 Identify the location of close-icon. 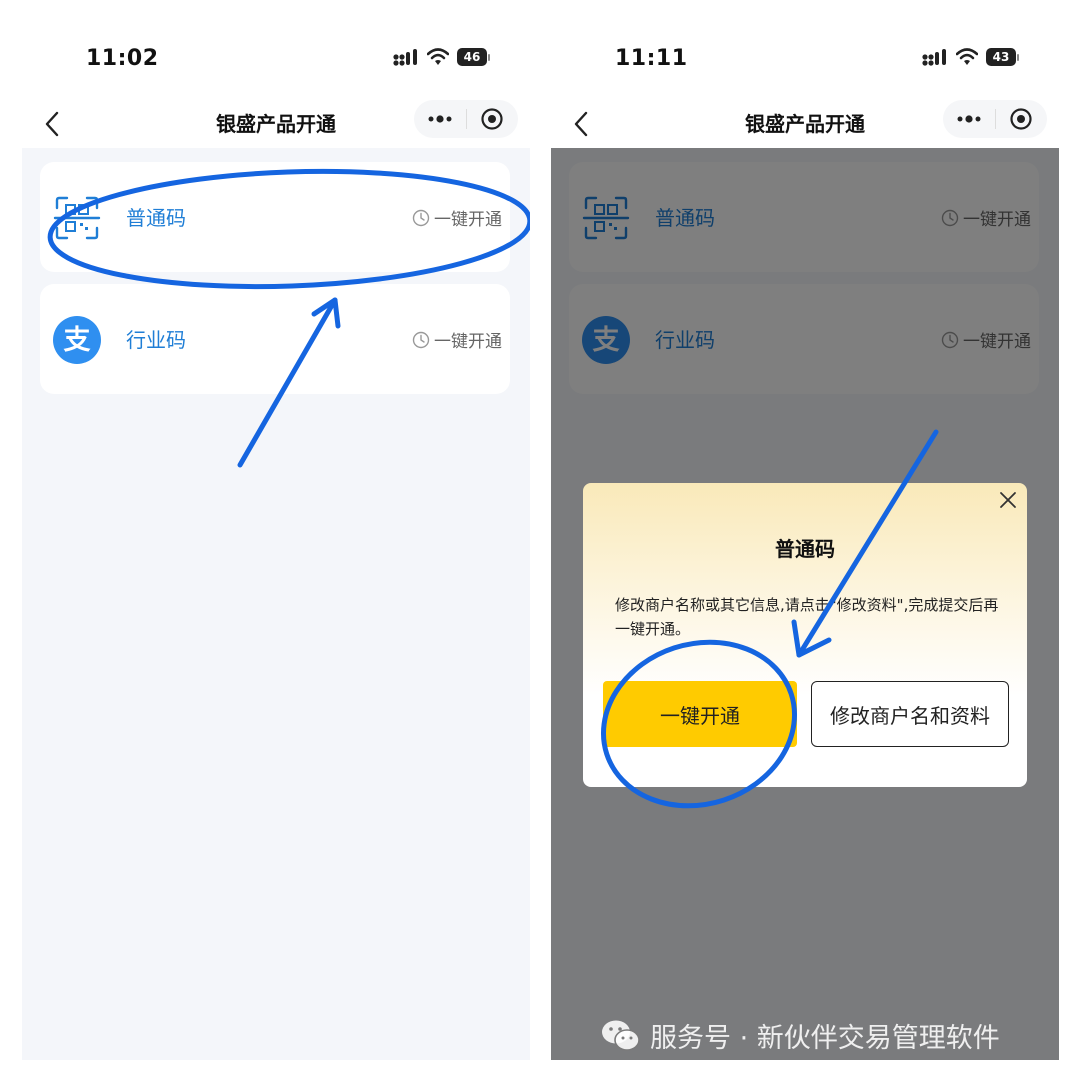
(1008, 500).